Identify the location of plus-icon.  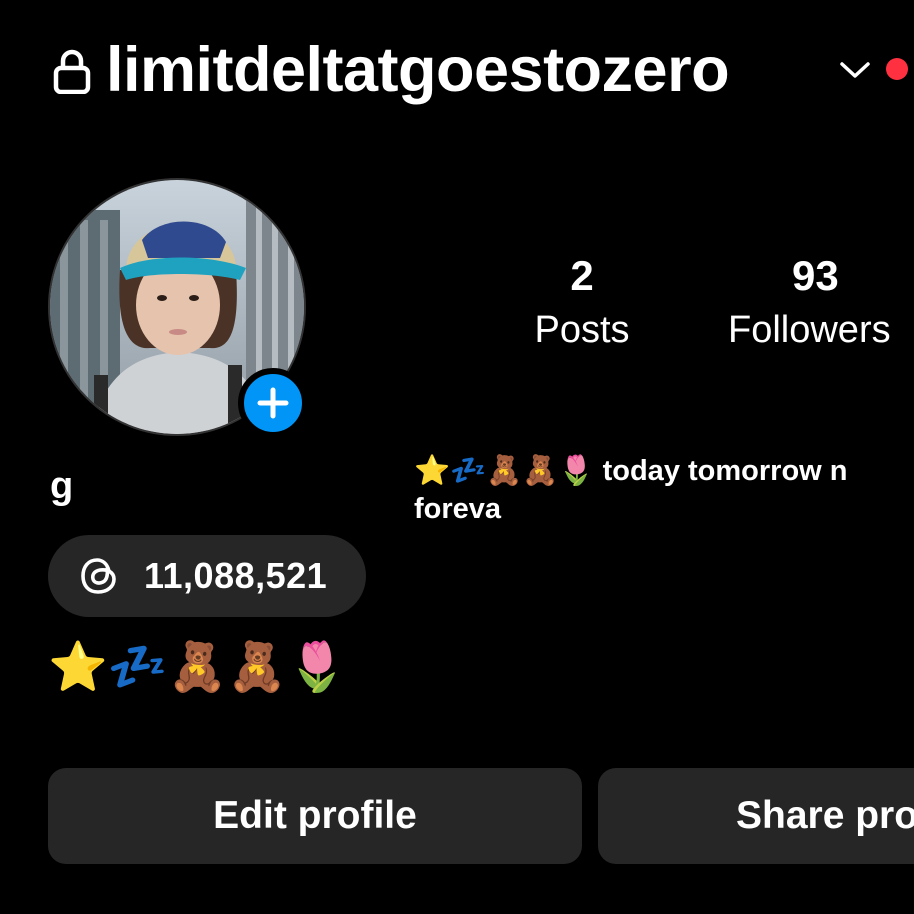
(273, 403).